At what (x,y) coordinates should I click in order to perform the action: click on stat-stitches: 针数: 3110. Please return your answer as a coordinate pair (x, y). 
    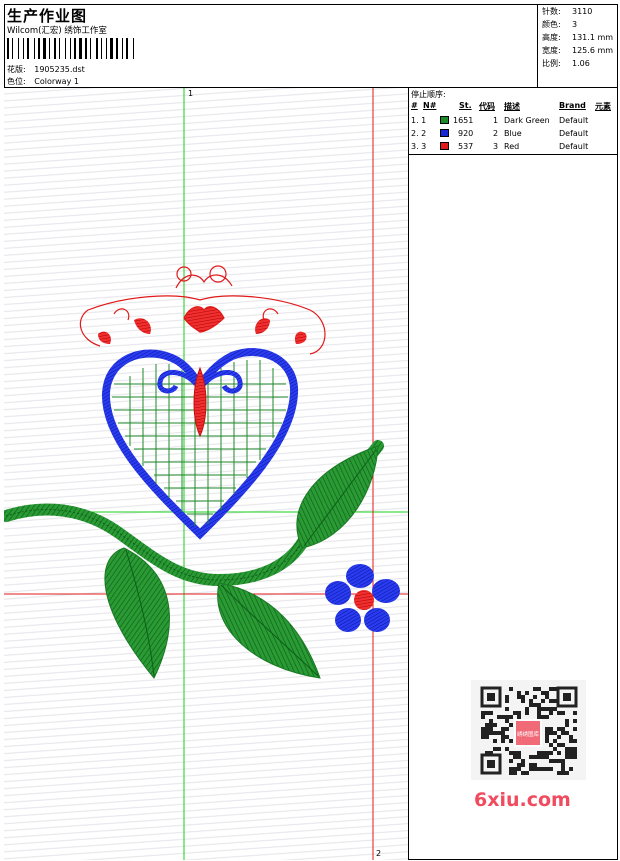
    Looking at the image, I should click on (567, 11).